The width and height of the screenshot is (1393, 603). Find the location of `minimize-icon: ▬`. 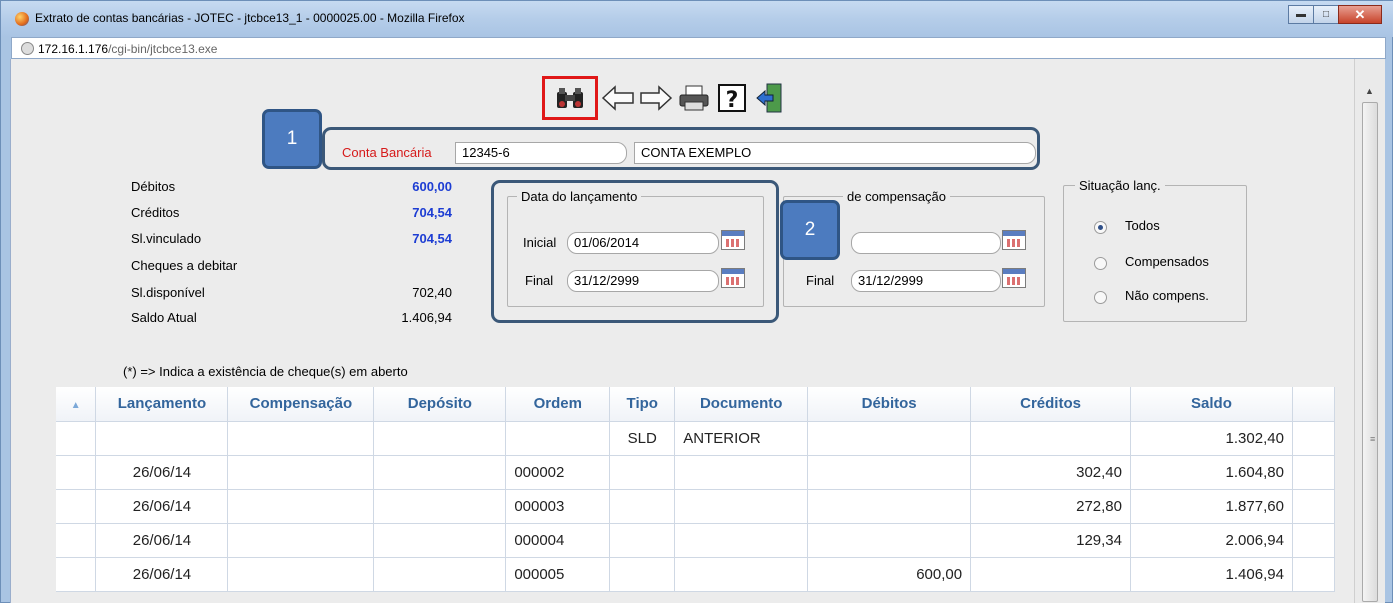

minimize-icon: ▬ is located at coordinates (1301, 14).